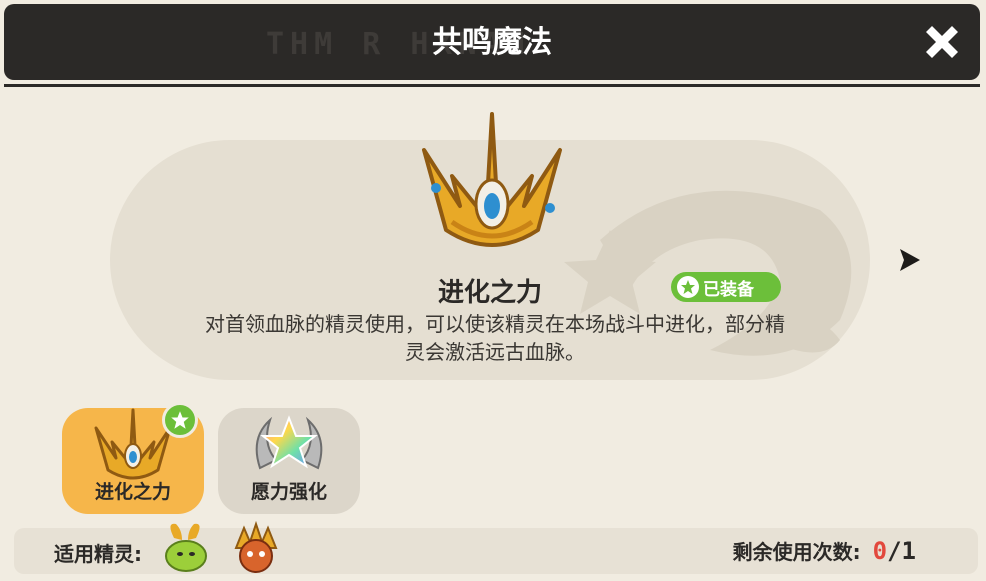  I want to click on item-description: 对首领血脉的精灵使用，可以使该精灵在本场战斗中进化，部分精灵会激活远古血脉。, so click(495, 338).